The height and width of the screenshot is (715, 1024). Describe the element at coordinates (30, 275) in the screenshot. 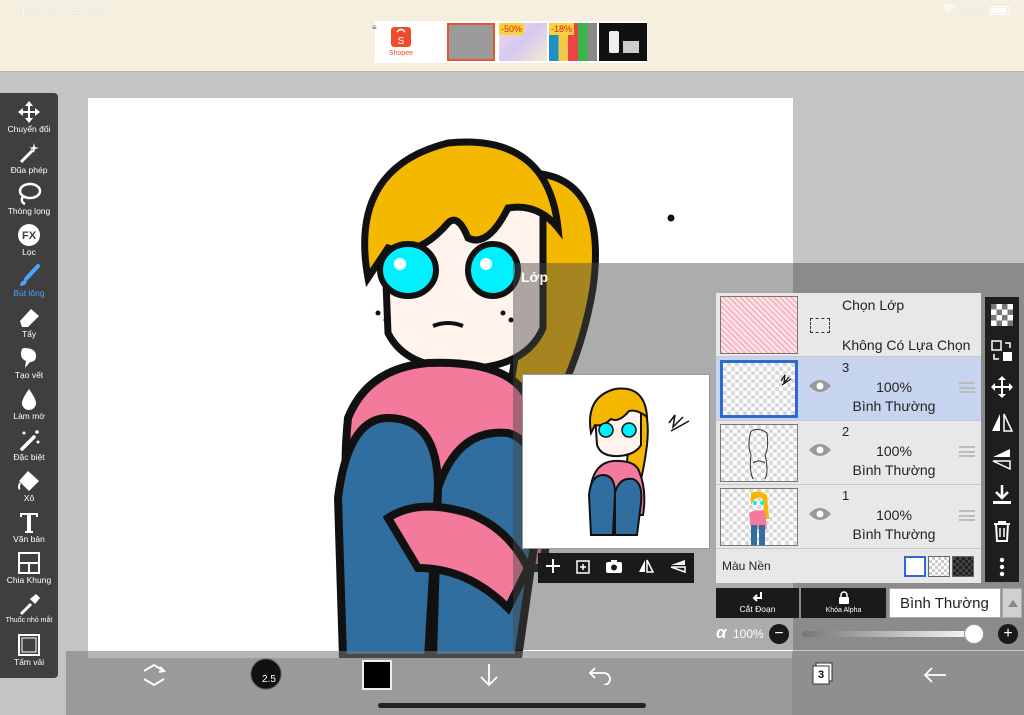

I see `brush-icon` at that location.